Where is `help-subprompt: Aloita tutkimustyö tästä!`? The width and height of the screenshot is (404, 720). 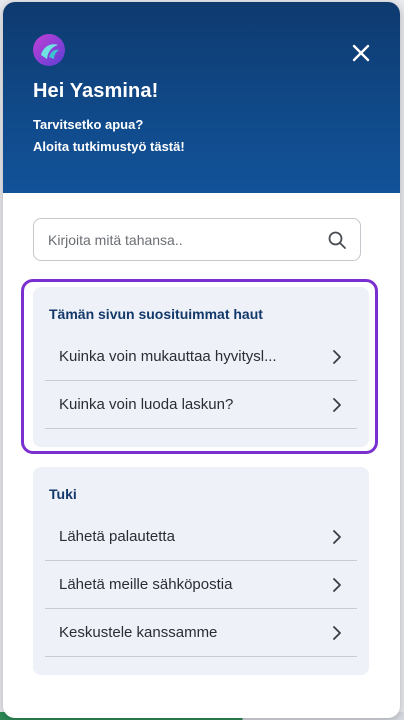 help-subprompt: Aloita tutkimustyö tästä! is located at coordinates (109, 146).